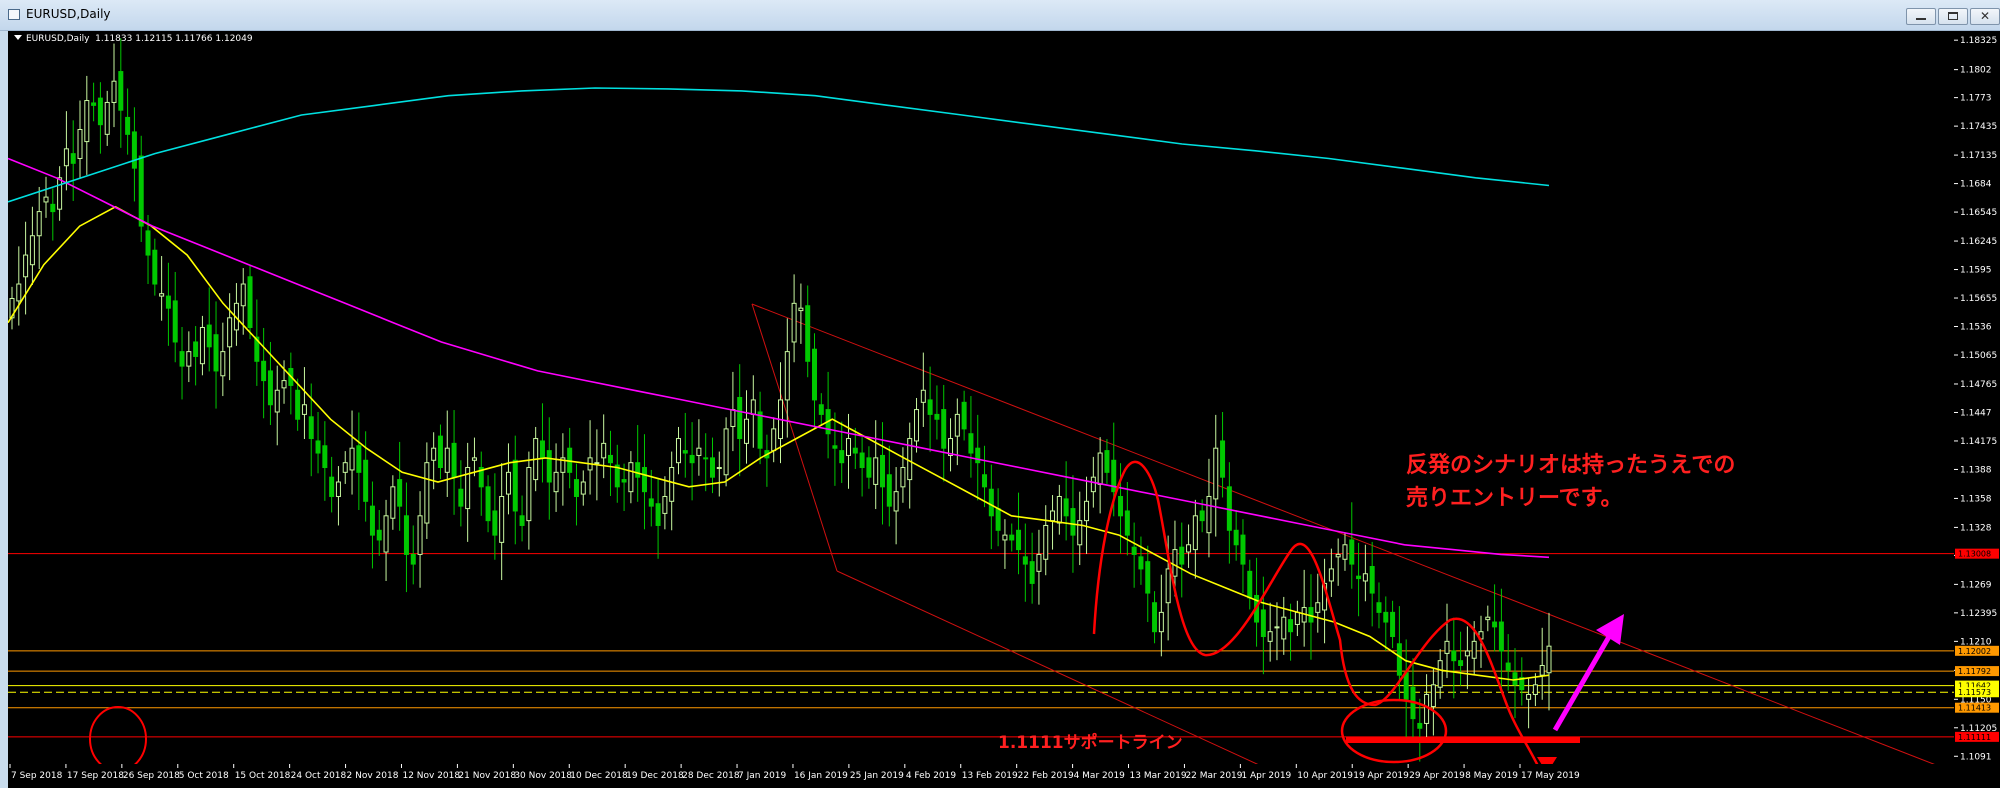  Describe the element at coordinates (543, 776) in the screenshot. I see `date-tick-label: 30 Nov 2018` at that location.